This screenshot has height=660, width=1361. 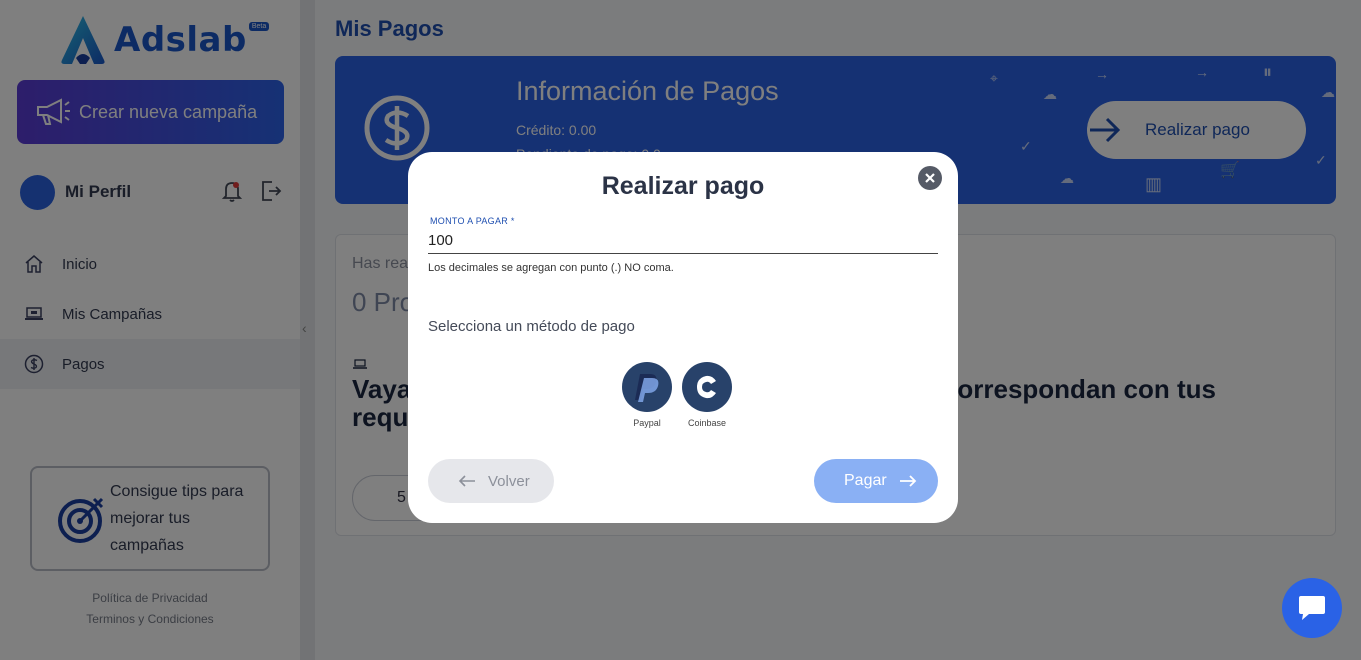 What do you see at coordinates (647, 423) in the screenshot?
I see `paypal-label: Paypal` at bounding box center [647, 423].